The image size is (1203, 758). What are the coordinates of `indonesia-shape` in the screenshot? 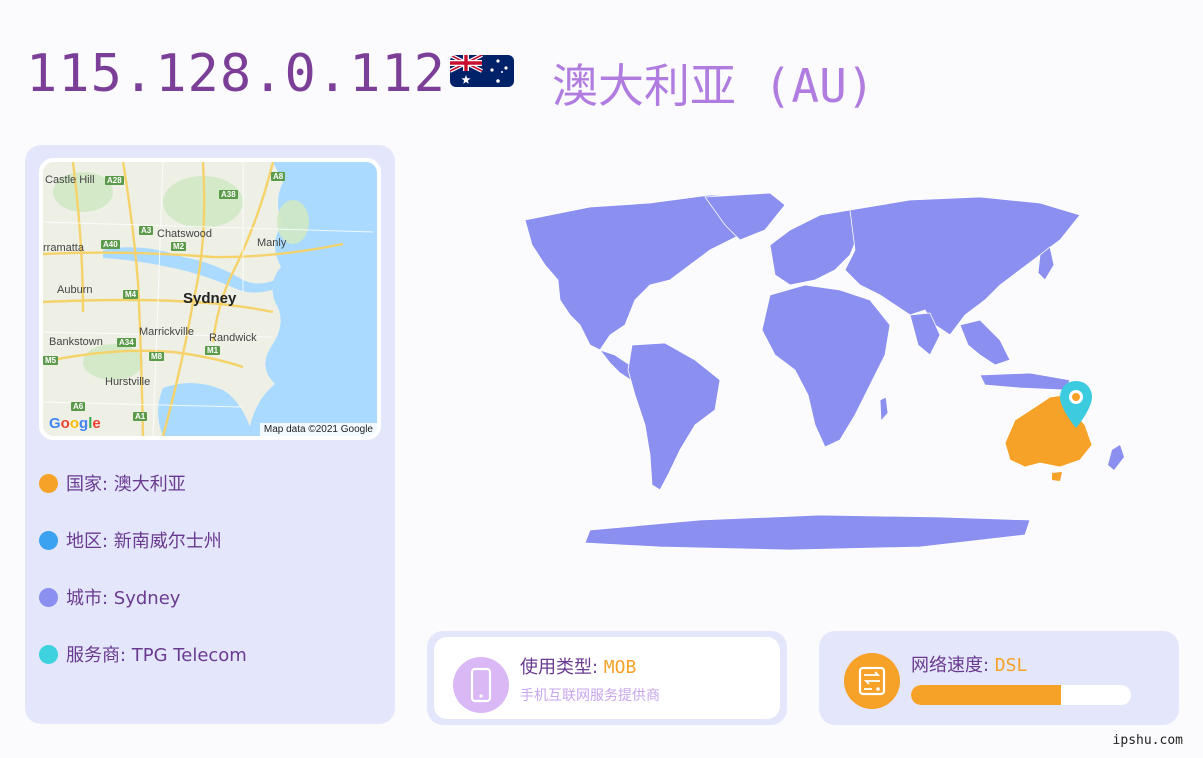 It's located at (1025, 381).